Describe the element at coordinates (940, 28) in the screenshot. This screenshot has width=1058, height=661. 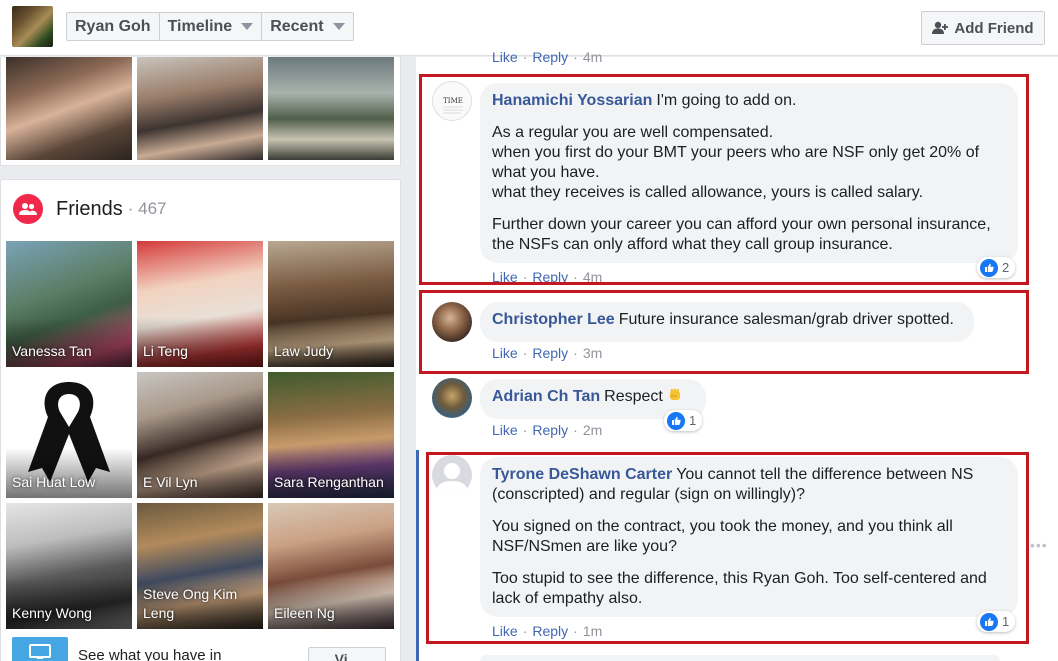
I see `add-friend-icon` at that location.